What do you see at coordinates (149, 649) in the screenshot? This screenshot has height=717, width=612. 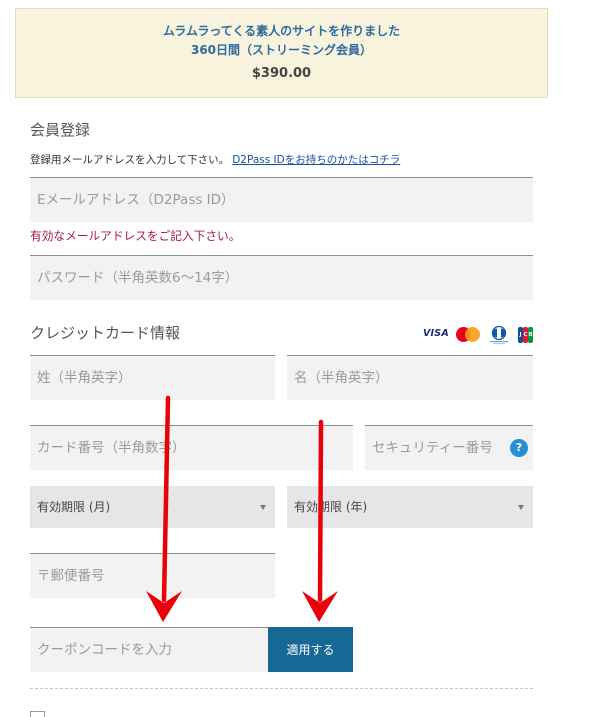 I see `coupon-code-input` at bounding box center [149, 649].